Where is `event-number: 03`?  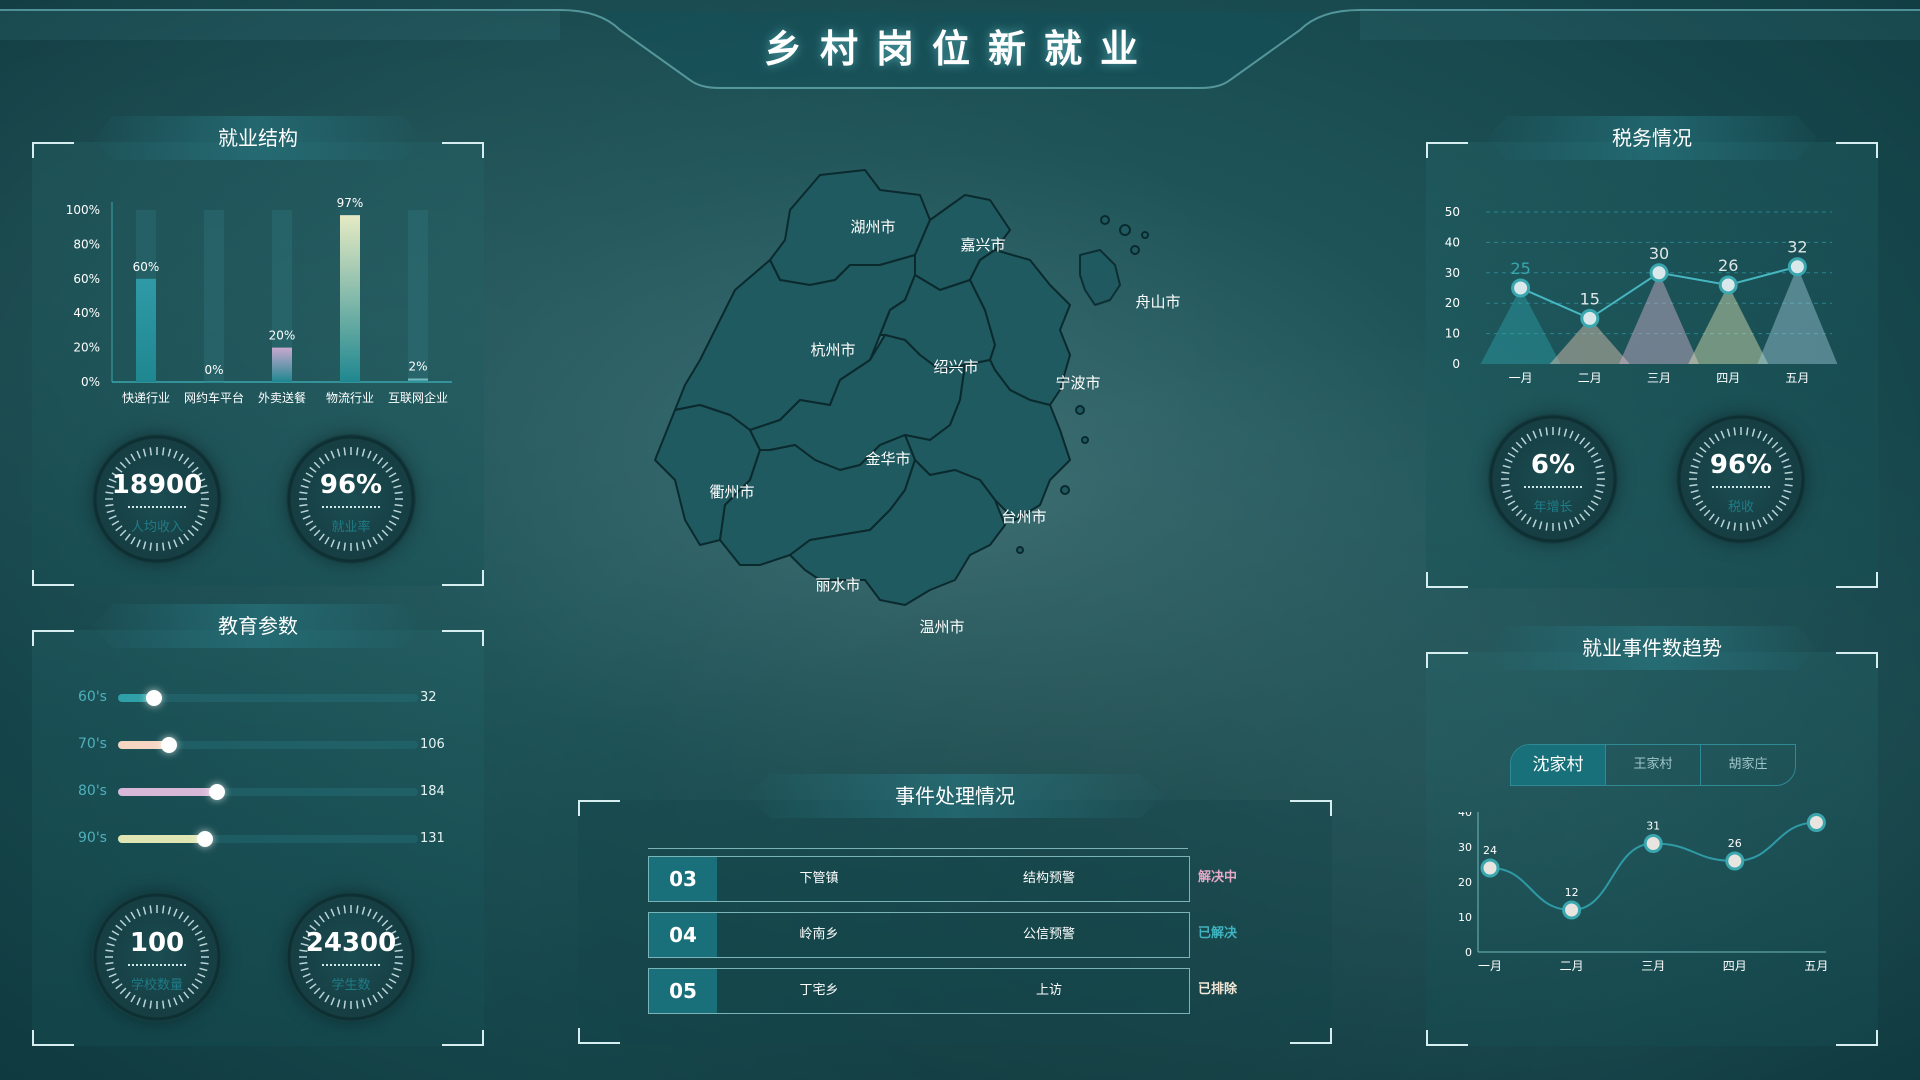
event-number: 03 is located at coordinates (683, 879).